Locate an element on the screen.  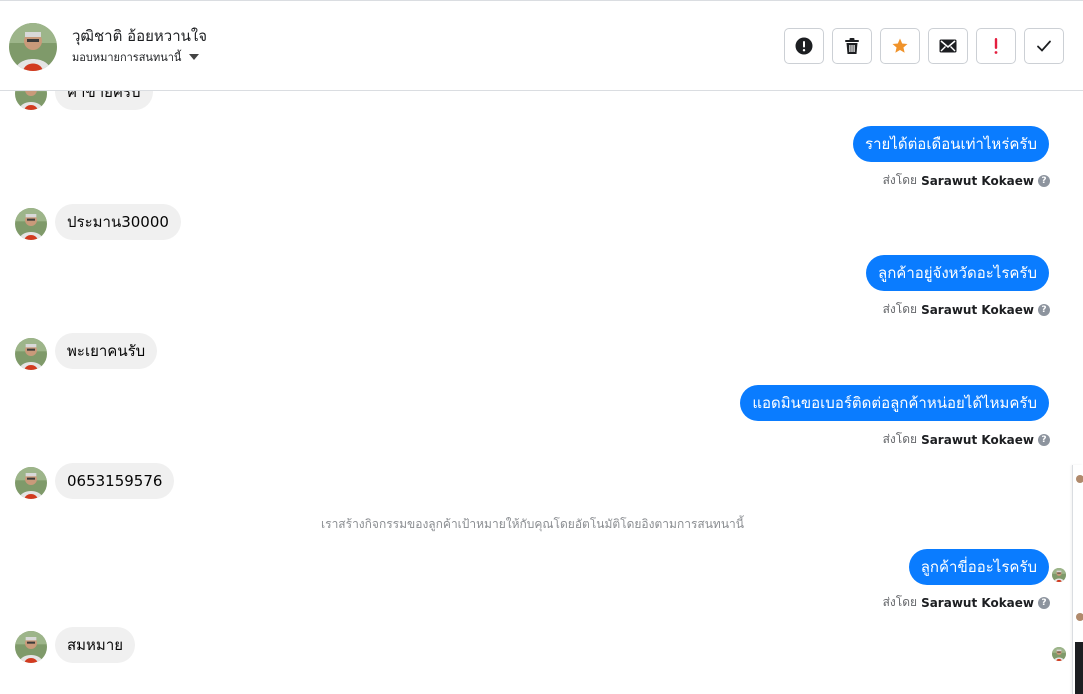
mark-unread-button is located at coordinates (948, 46).